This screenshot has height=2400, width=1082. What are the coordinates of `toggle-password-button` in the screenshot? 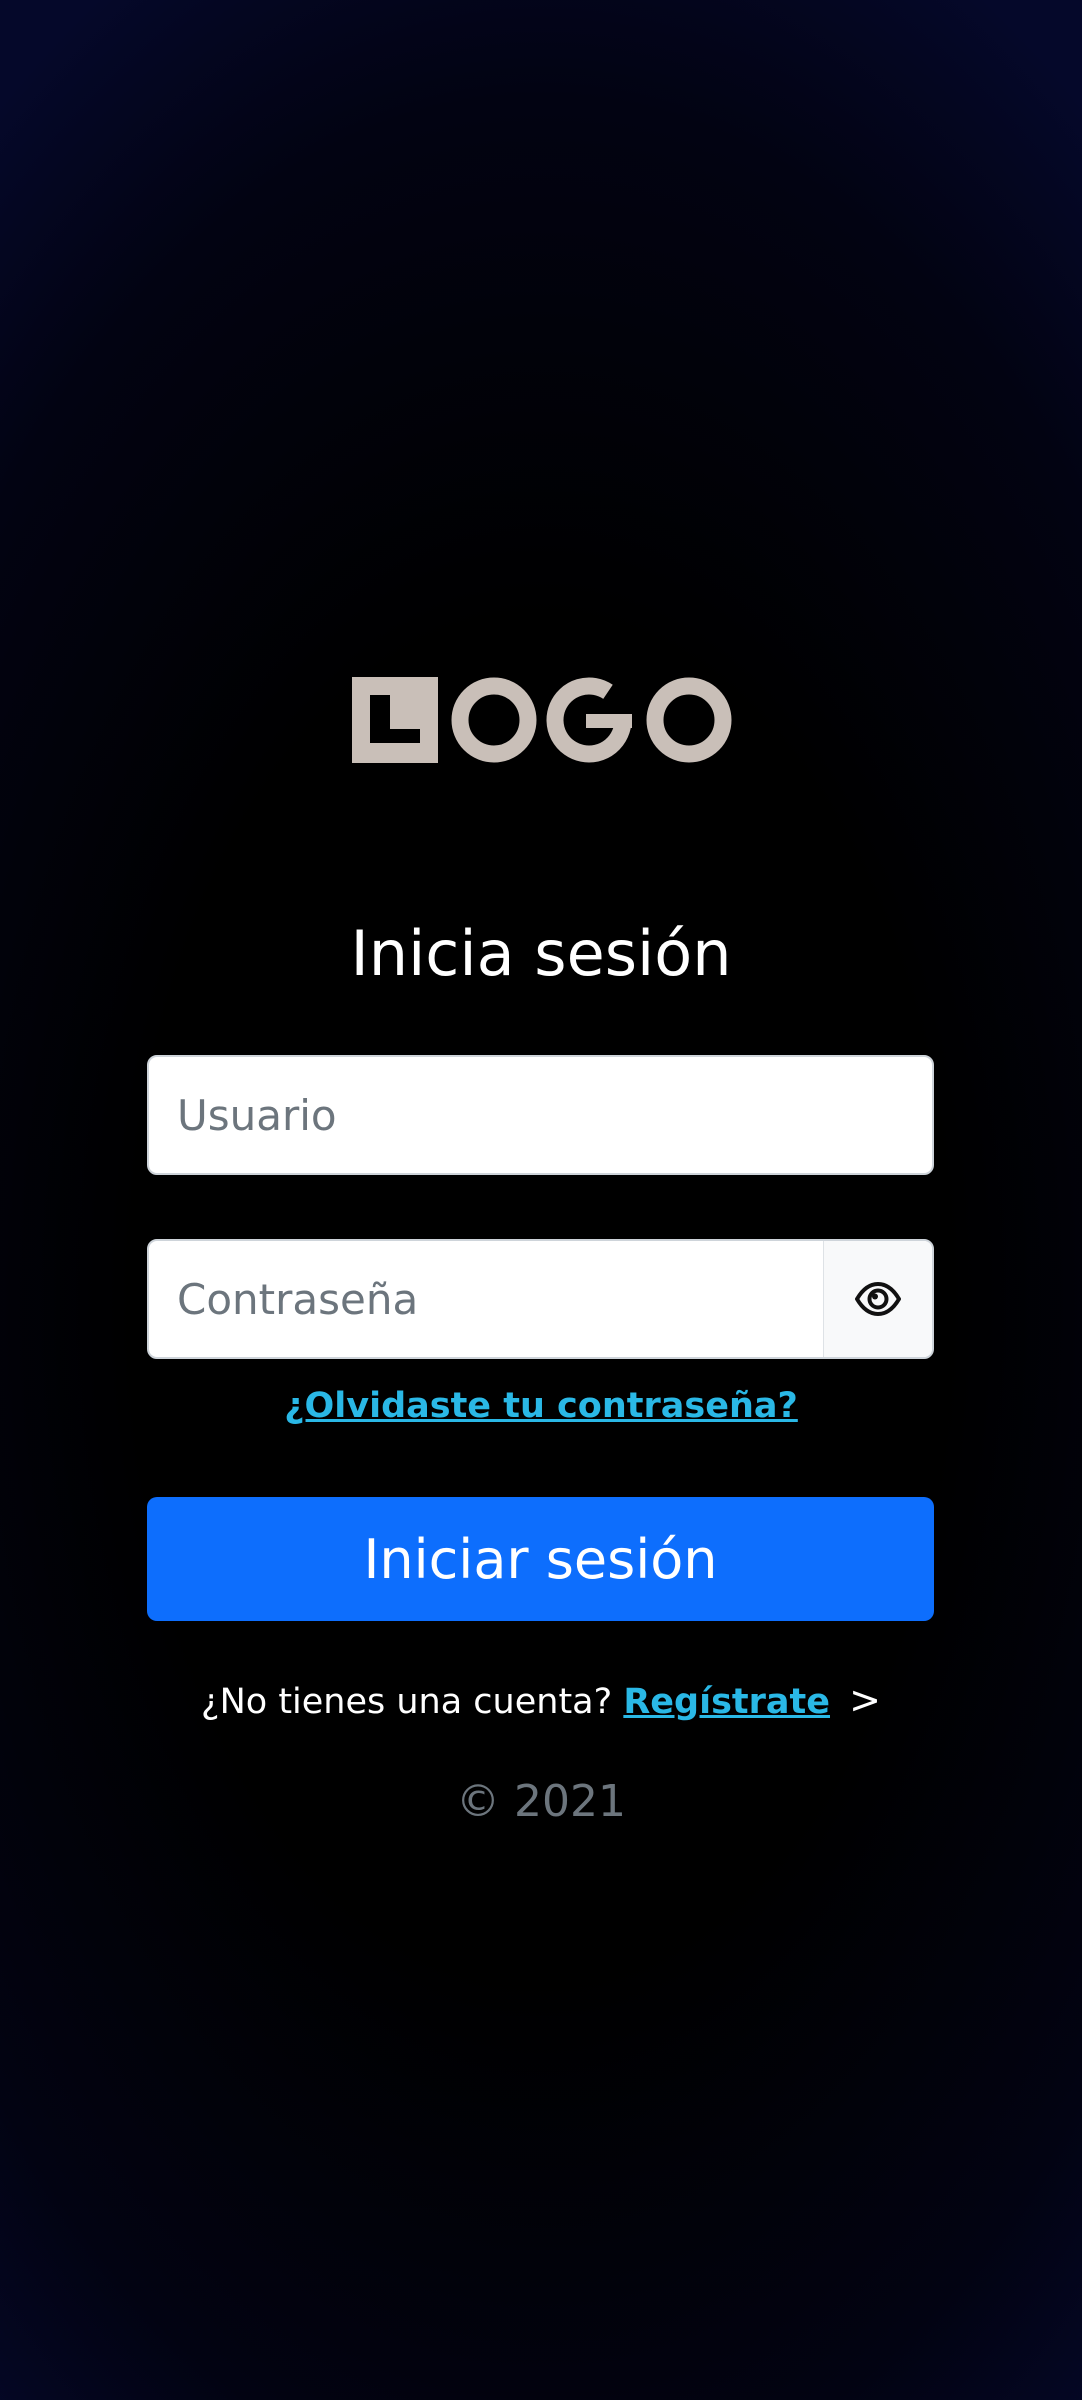 It's located at (877, 1299).